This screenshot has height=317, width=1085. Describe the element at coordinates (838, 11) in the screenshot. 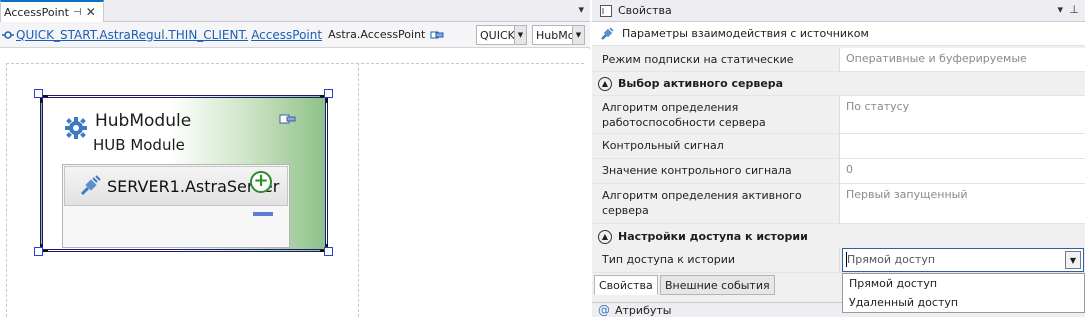

I see `properties-title-bar: Свойства ▾ ⊥` at that location.